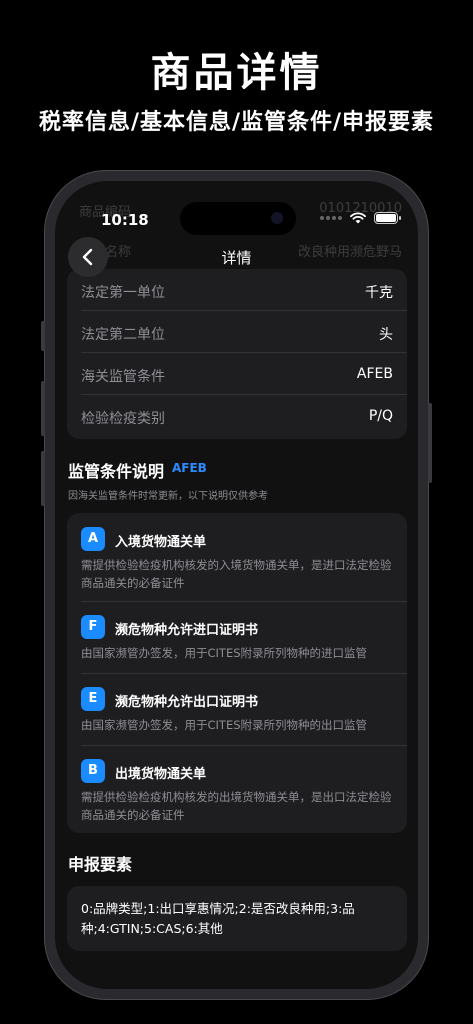  Describe the element at coordinates (236, 122) in the screenshot. I see `promo-subtitle: 税率信息/基本信息/监管条件/申报要素` at that location.